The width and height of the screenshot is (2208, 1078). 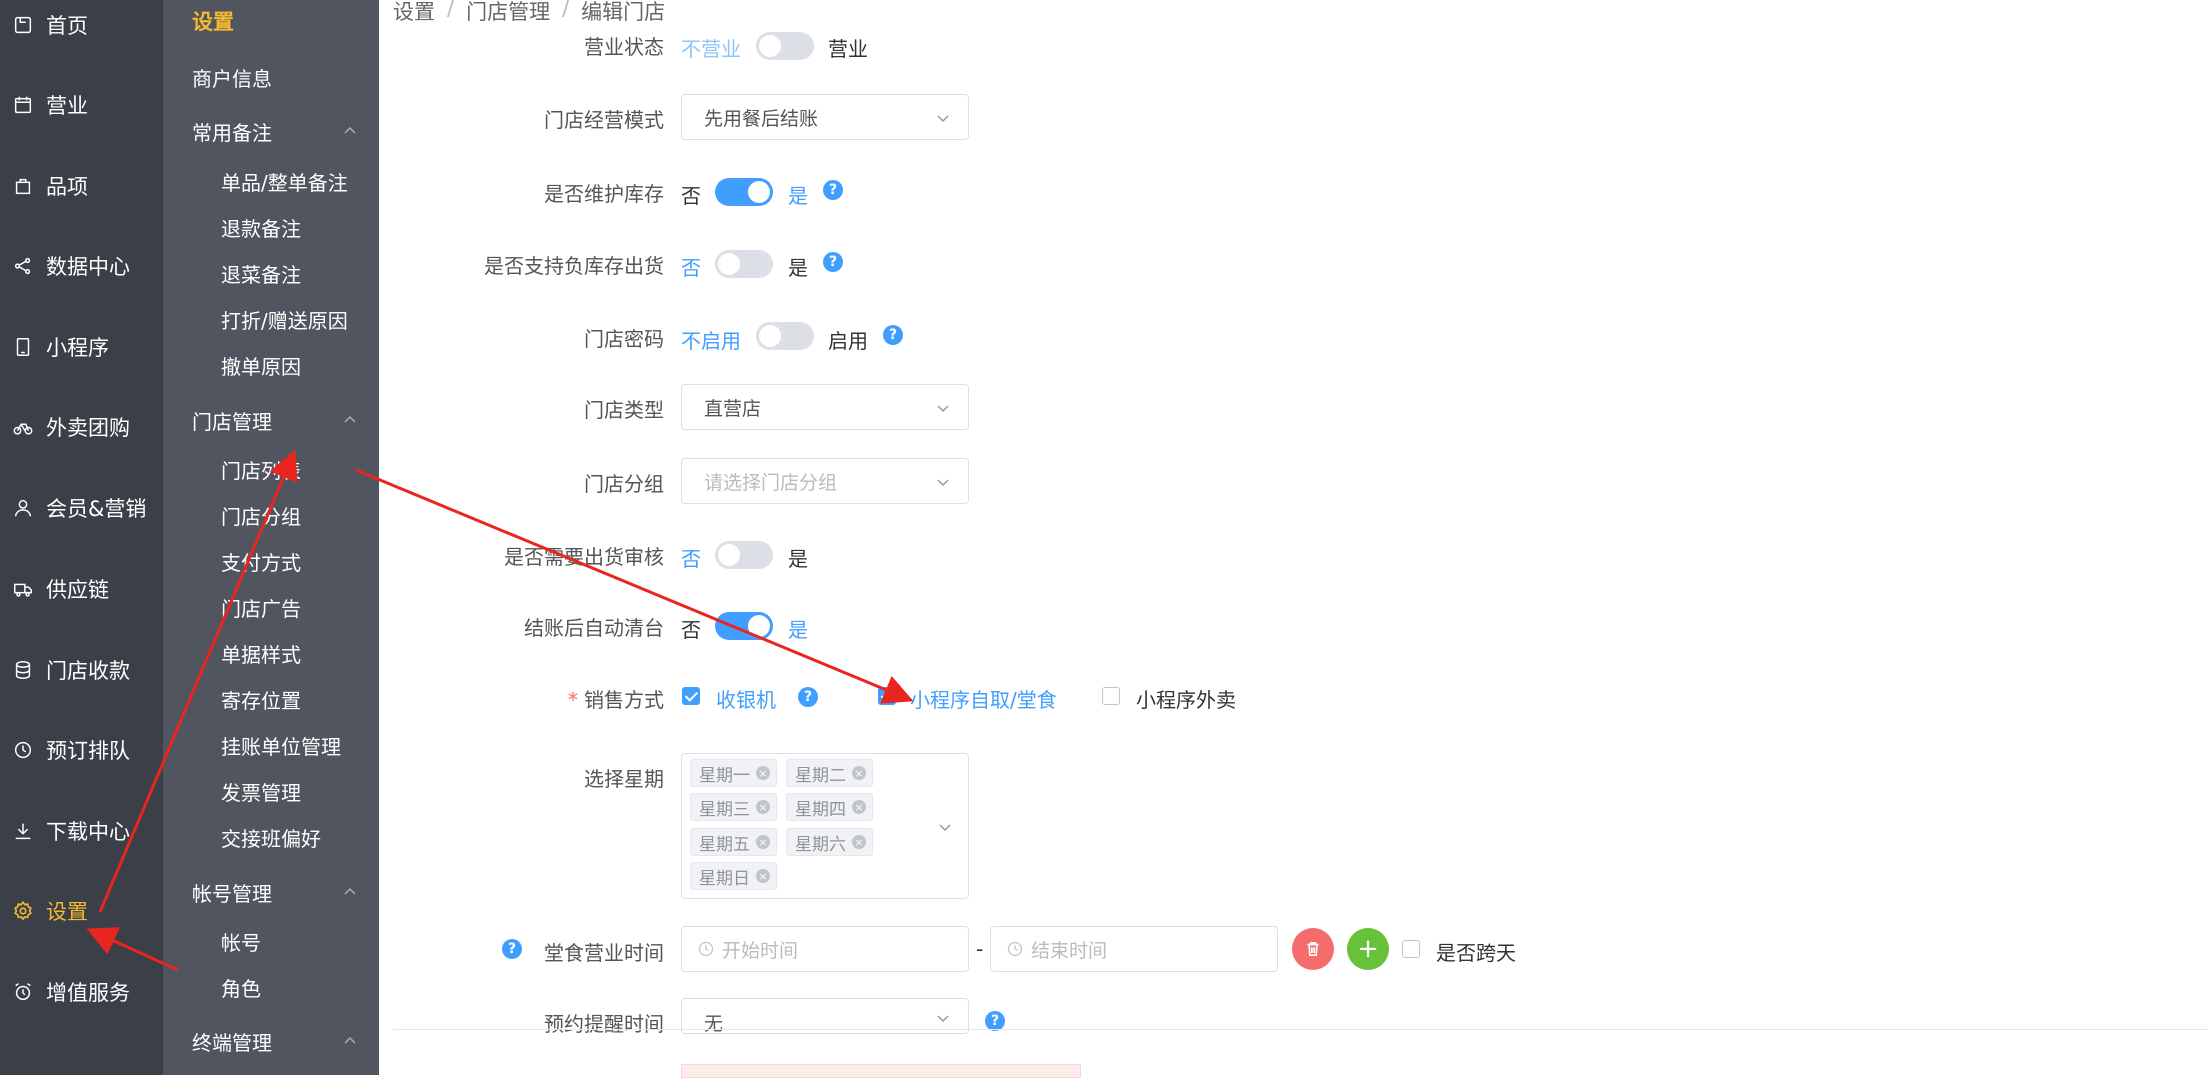 I want to click on nav-data-center: 数据中心, so click(x=81, y=266).